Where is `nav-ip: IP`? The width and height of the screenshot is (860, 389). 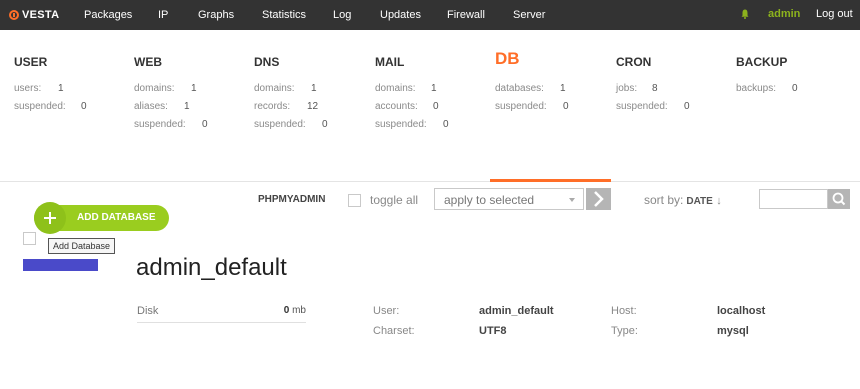
nav-ip: IP is located at coordinates (163, 15).